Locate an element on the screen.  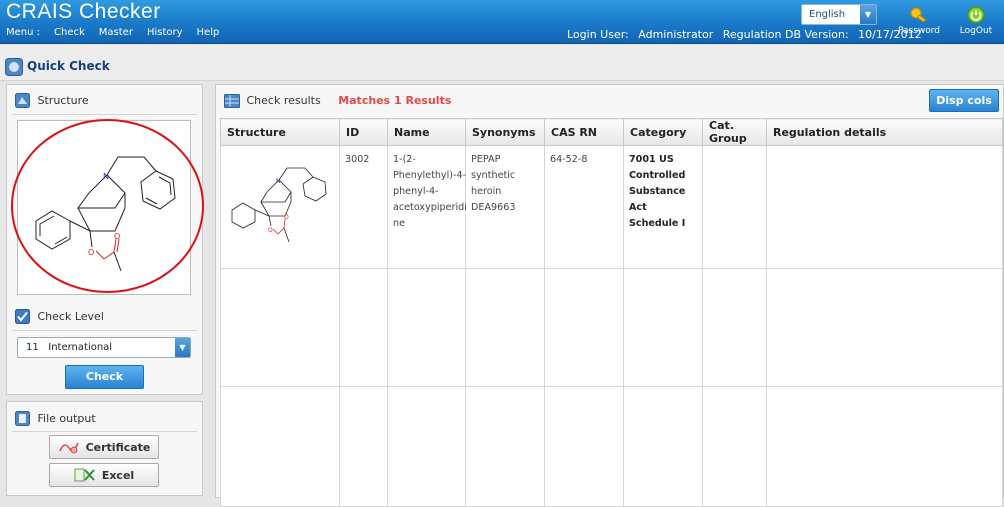
menu-prefix: Menu : is located at coordinates (23, 32).